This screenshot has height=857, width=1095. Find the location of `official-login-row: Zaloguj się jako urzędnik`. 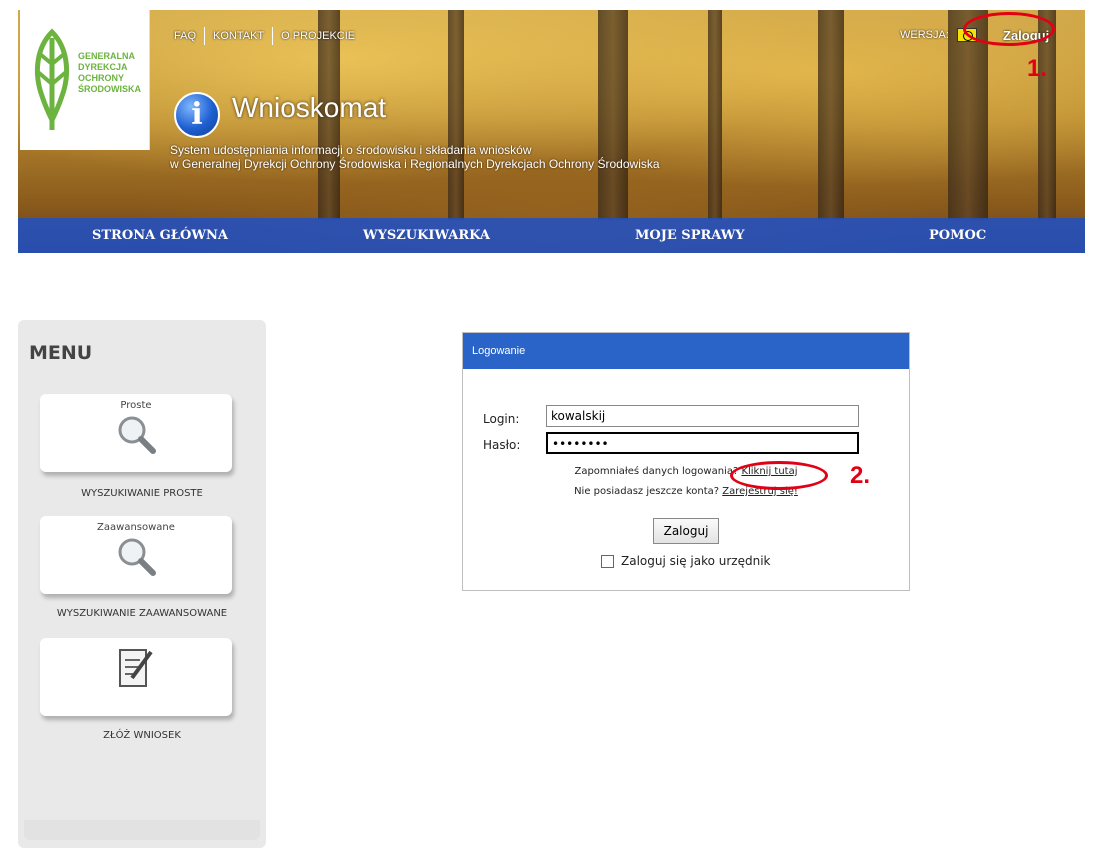

official-login-row: Zaloguj się jako urzędnik is located at coordinates (686, 561).